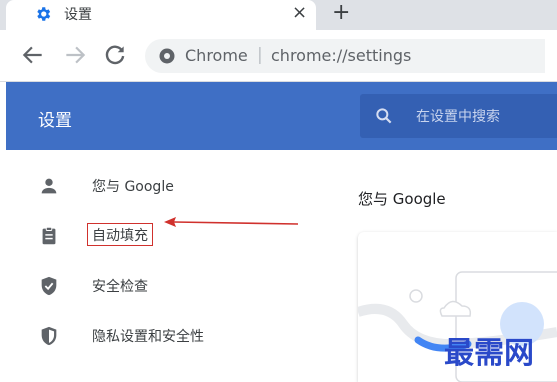 The height and width of the screenshot is (382, 557). Describe the element at coordinates (148, 337) in the screenshot. I see `sidebar-item-label: 隐私设置和安全性` at that location.